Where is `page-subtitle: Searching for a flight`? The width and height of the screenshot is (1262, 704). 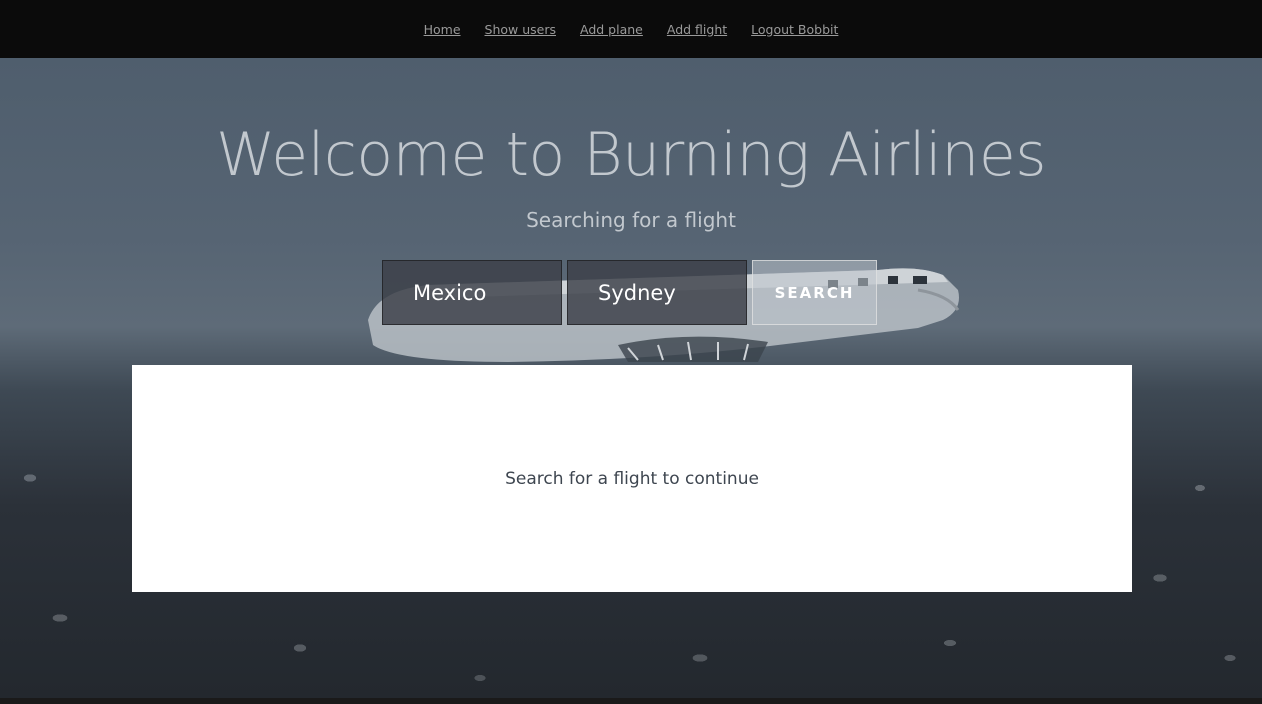
page-subtitle: Searching for a flight is located at coordinates (631, 220).